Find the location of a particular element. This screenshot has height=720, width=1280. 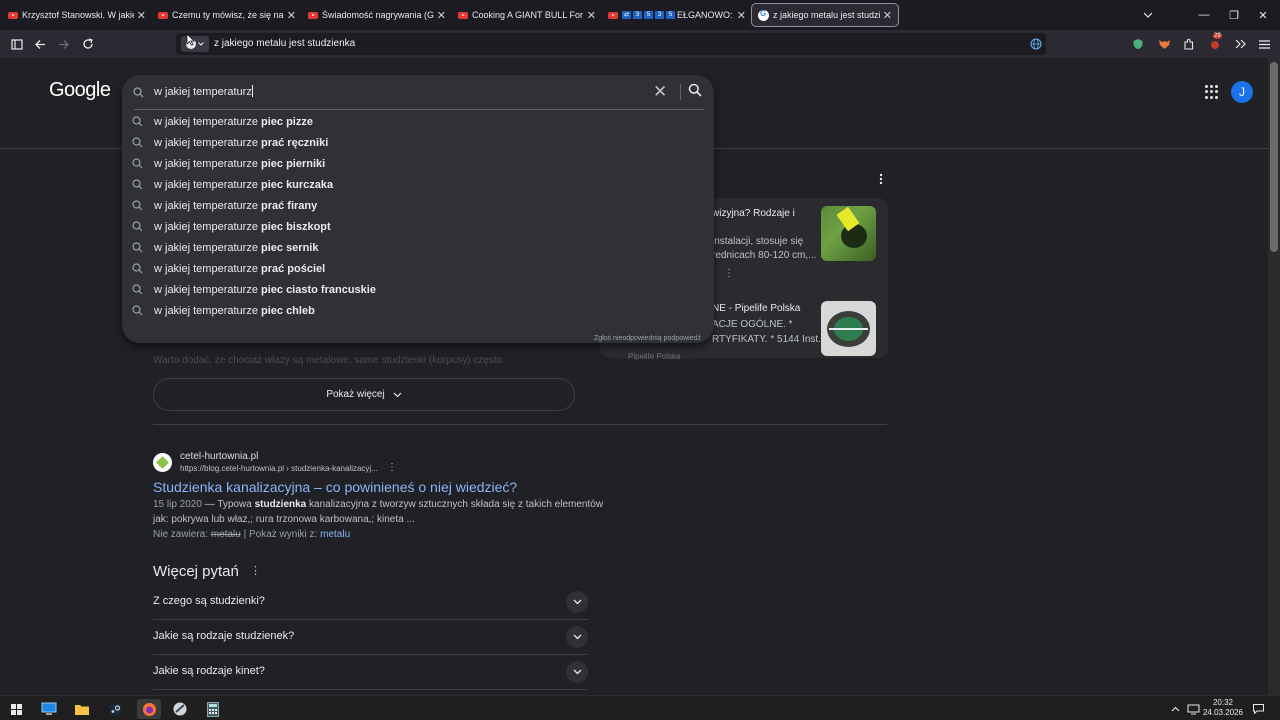

hamburger-menu-icon is located at coordinates (1264, 44).